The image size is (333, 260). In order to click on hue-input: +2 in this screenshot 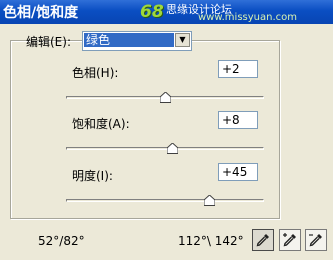, I will do `click(238, 69)`.